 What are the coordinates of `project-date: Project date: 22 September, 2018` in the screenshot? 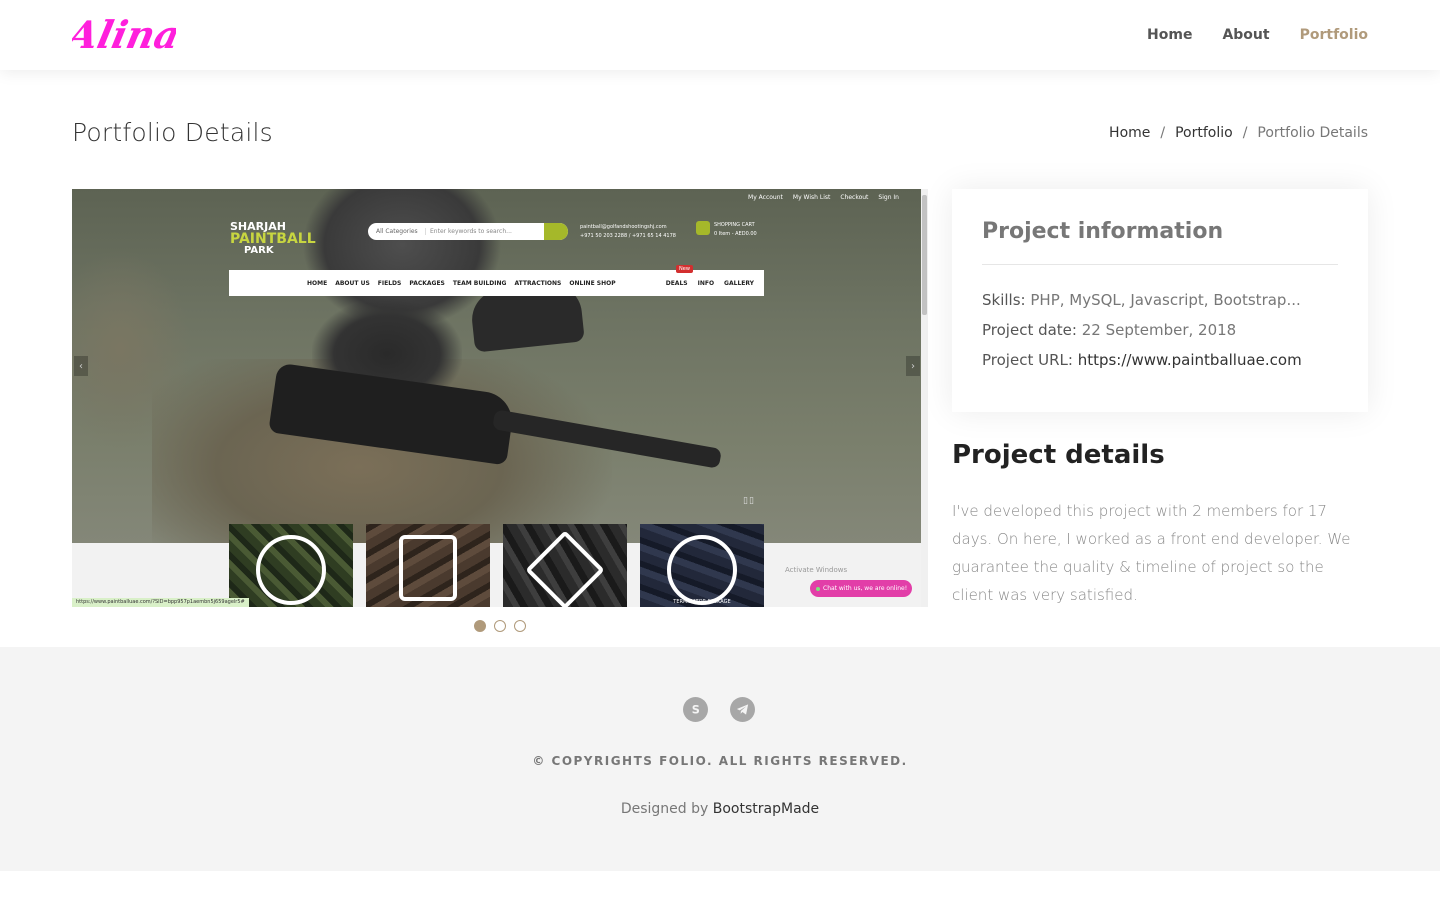 It's located at (1160, 330).